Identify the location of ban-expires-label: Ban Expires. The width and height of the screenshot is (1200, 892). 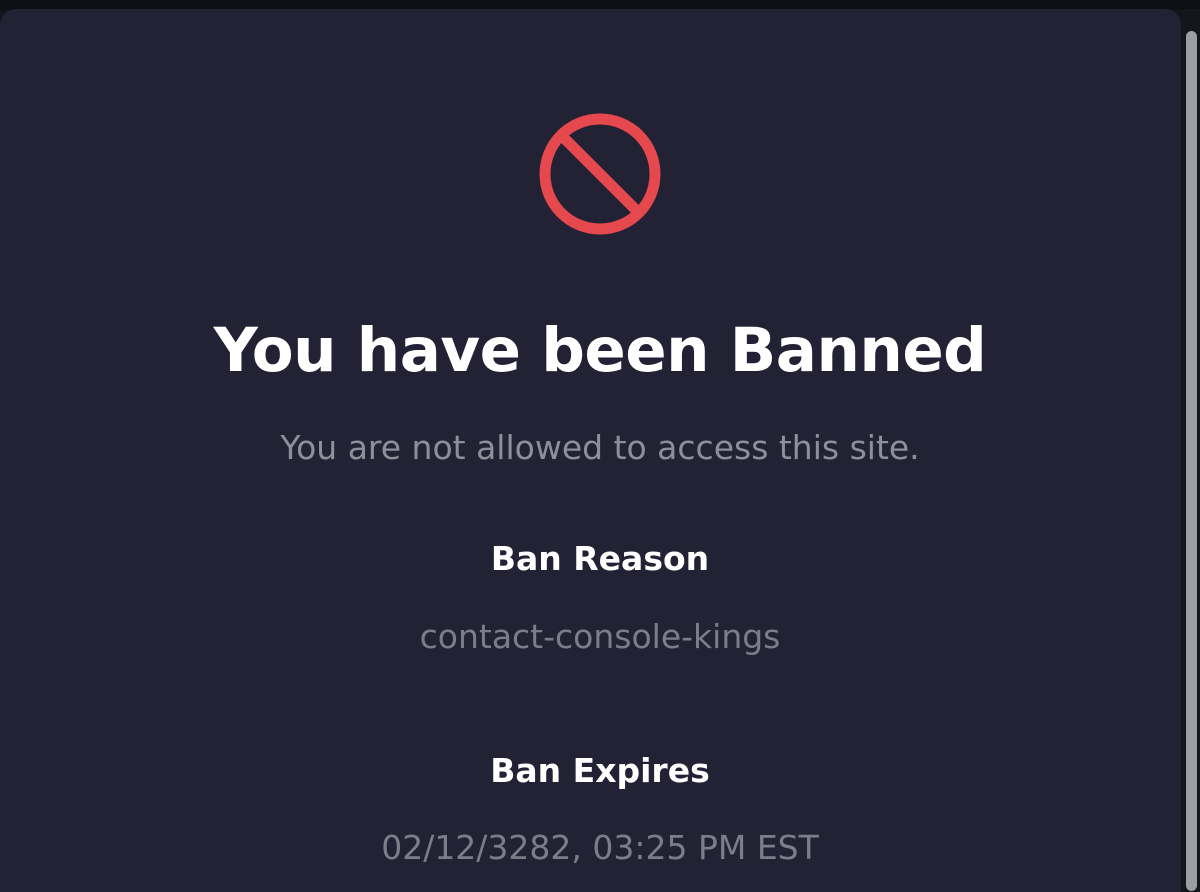
(600, 770).